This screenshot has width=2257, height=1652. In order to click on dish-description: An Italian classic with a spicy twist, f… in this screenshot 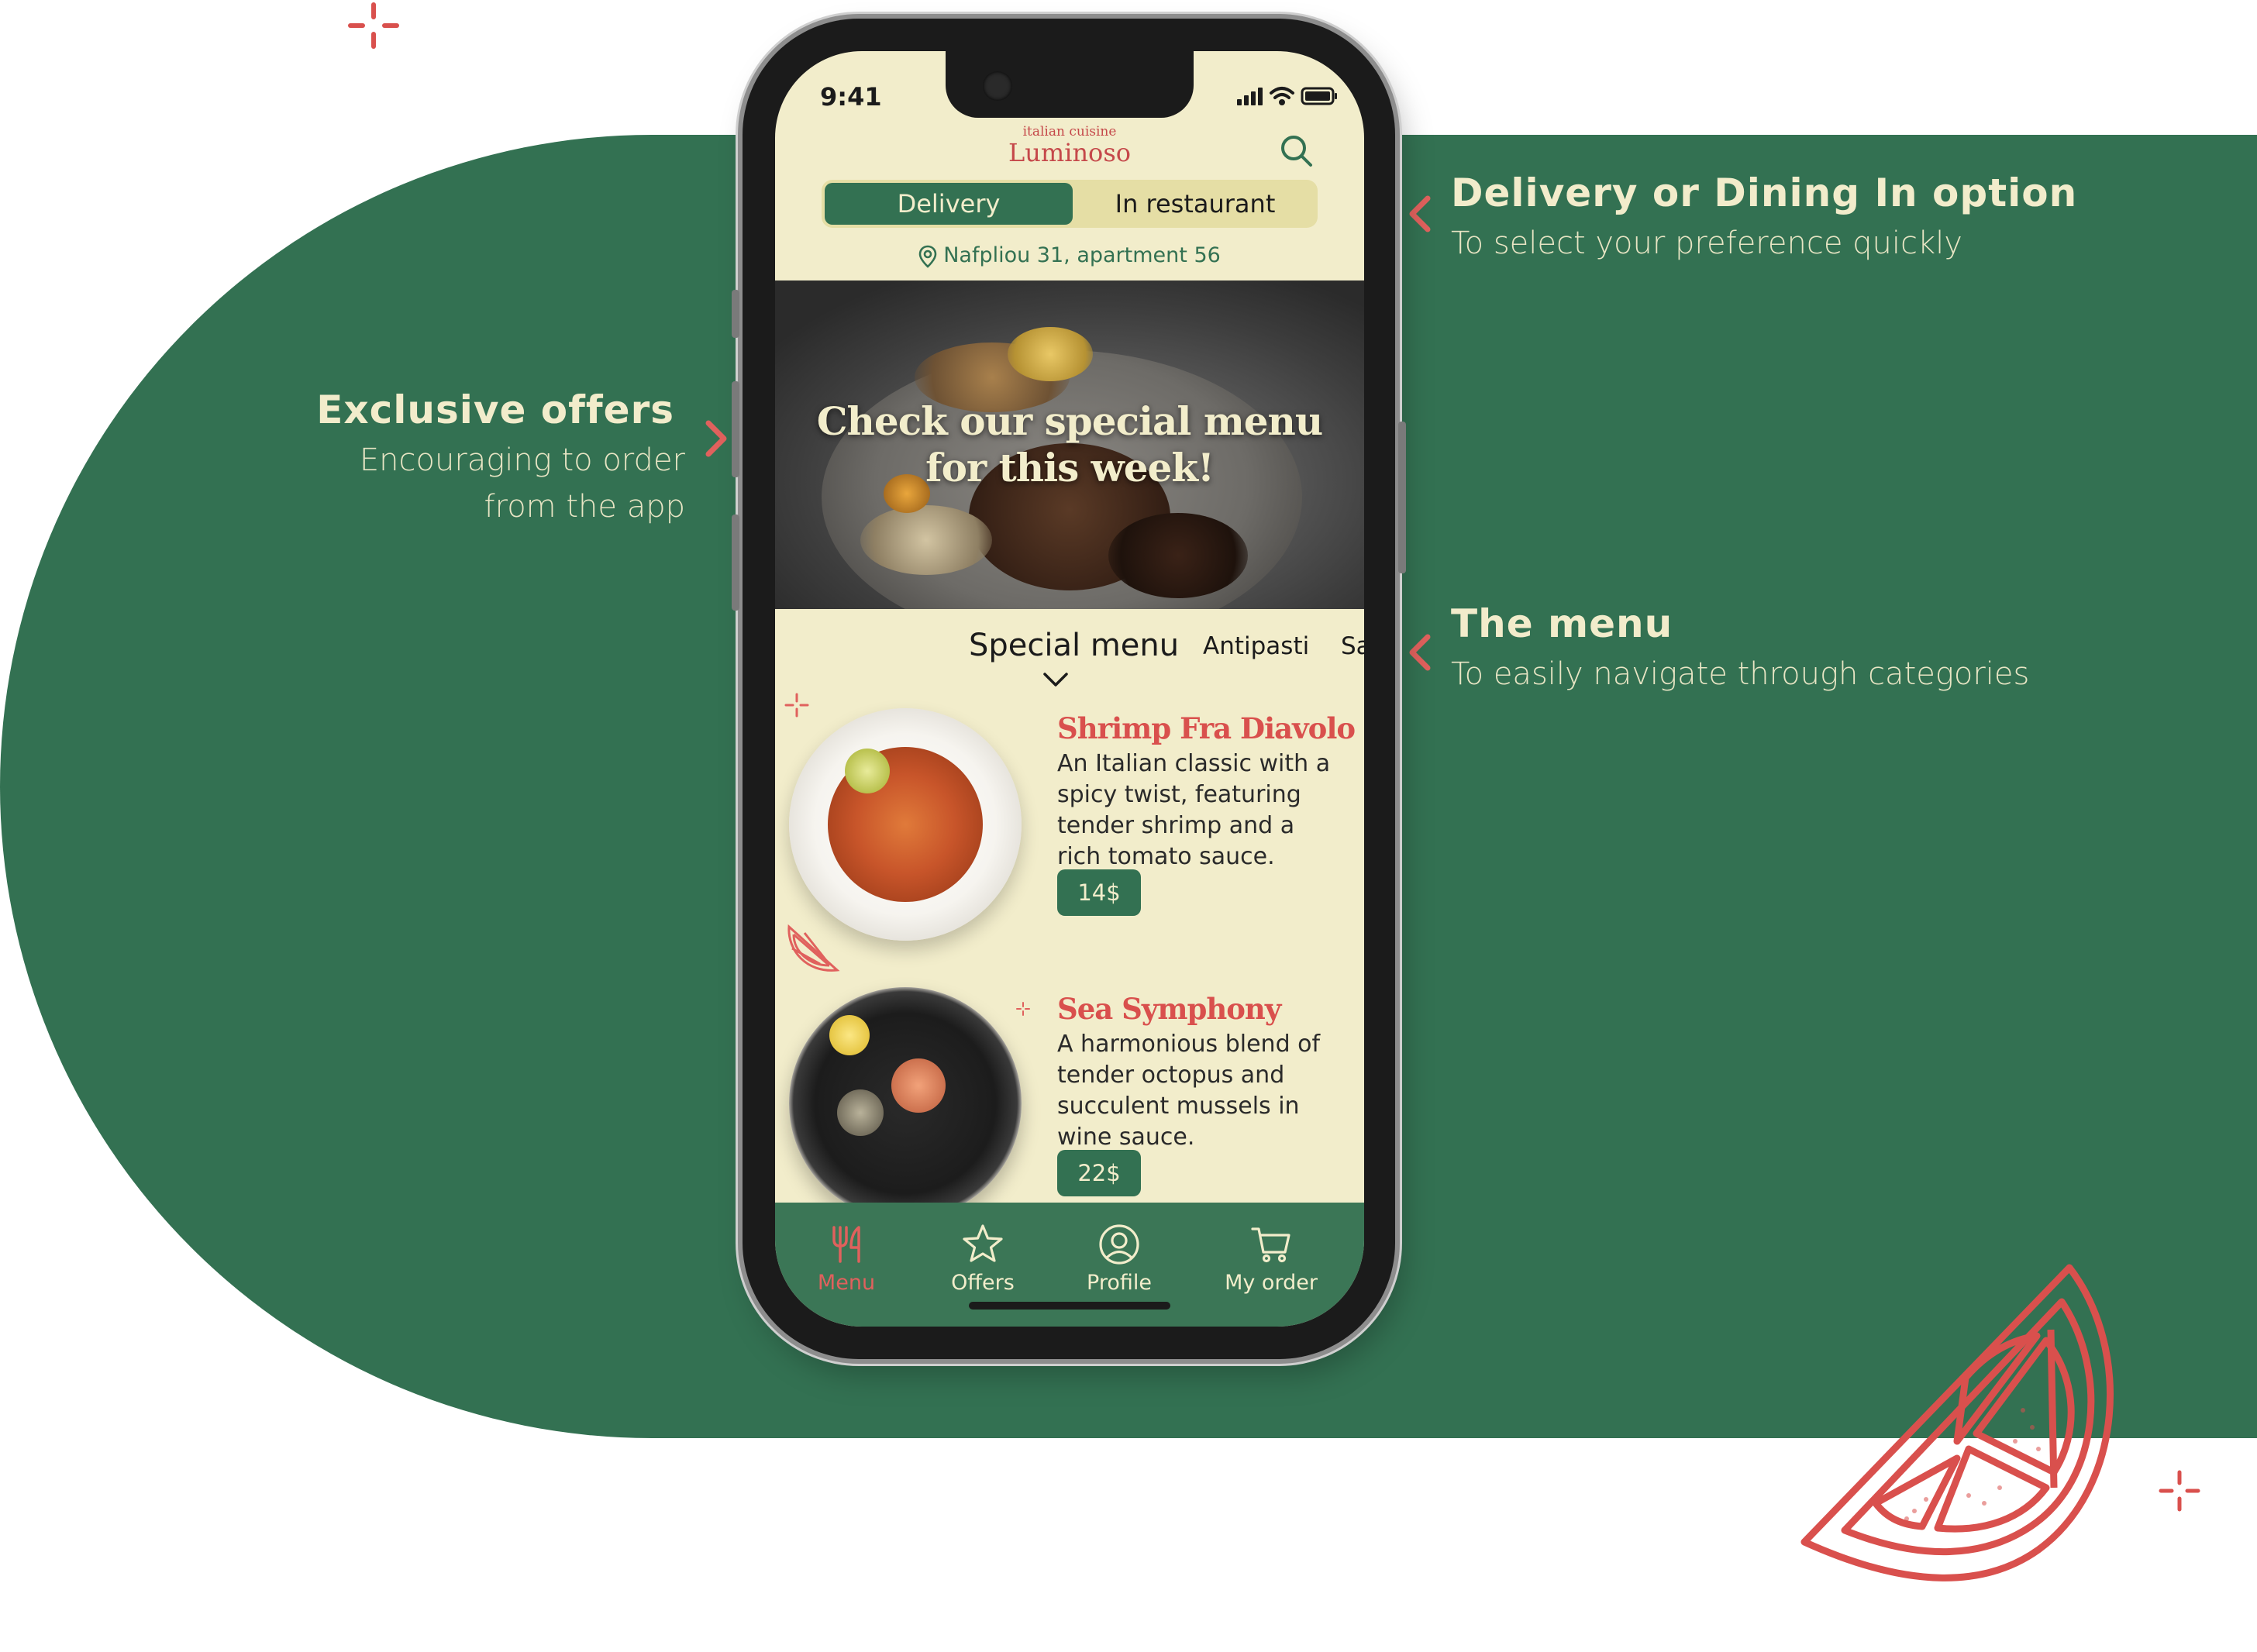, I will do `click(1194, 810)`.